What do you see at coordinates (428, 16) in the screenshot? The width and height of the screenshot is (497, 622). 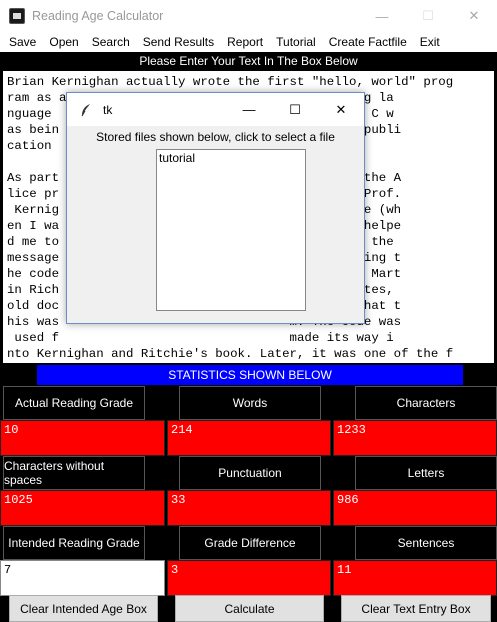 I see `maximize-button: ☐` at bounding box center [428, 16].